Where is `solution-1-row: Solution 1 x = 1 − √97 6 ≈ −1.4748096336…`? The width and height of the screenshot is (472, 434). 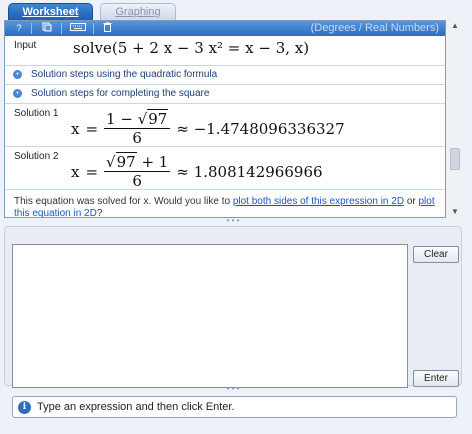
solution-1-row: Solution 1 x = 1 − √97 6 ≈ −1.4748096336… is located at coordinates (225, 125).